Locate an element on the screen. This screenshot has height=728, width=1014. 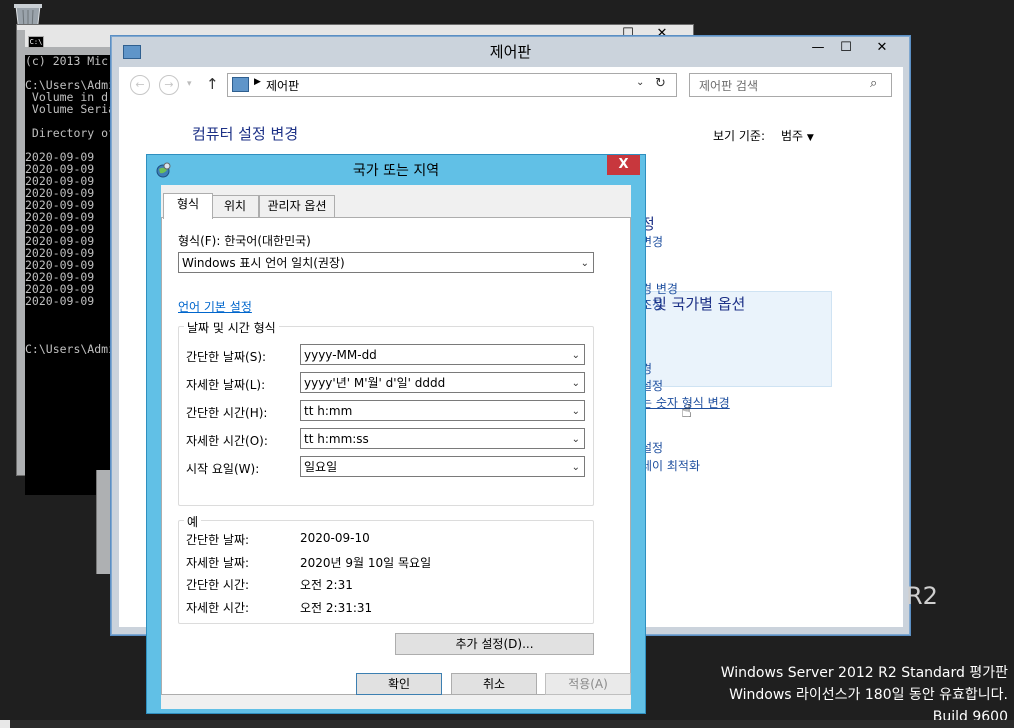
example-short-time-value: 오전 2:31 is located at coordinates (326, 585).